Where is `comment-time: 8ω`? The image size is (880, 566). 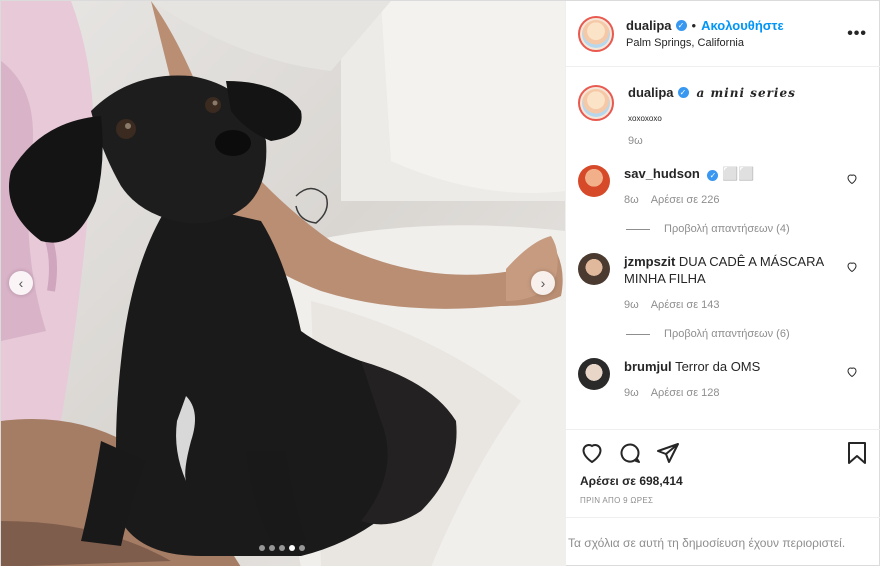
comment-time: 8ω is located at coordinates (631, 200).